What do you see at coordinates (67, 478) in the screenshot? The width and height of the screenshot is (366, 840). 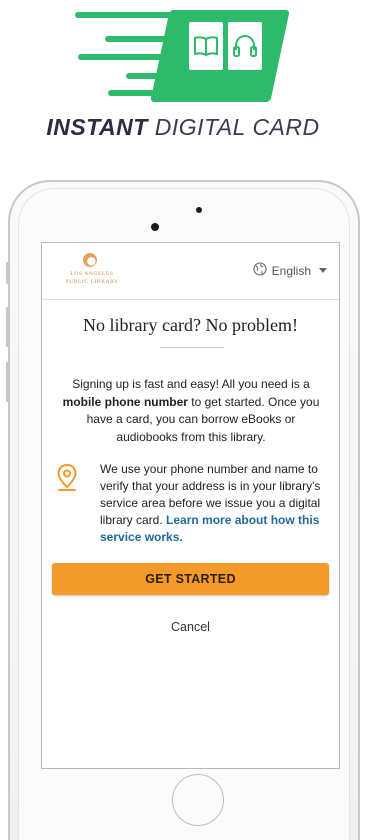 I see `location-pin-icon` at bounding box center [67, 478].